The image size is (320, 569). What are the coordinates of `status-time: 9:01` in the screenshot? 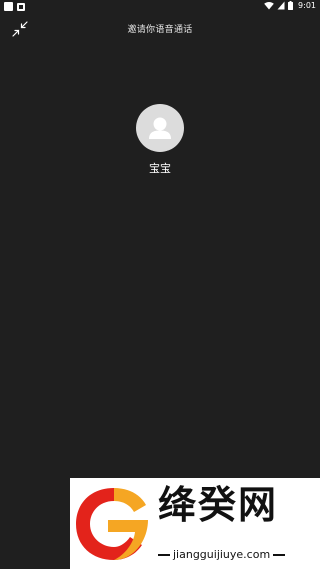 It's located at (307, 5).